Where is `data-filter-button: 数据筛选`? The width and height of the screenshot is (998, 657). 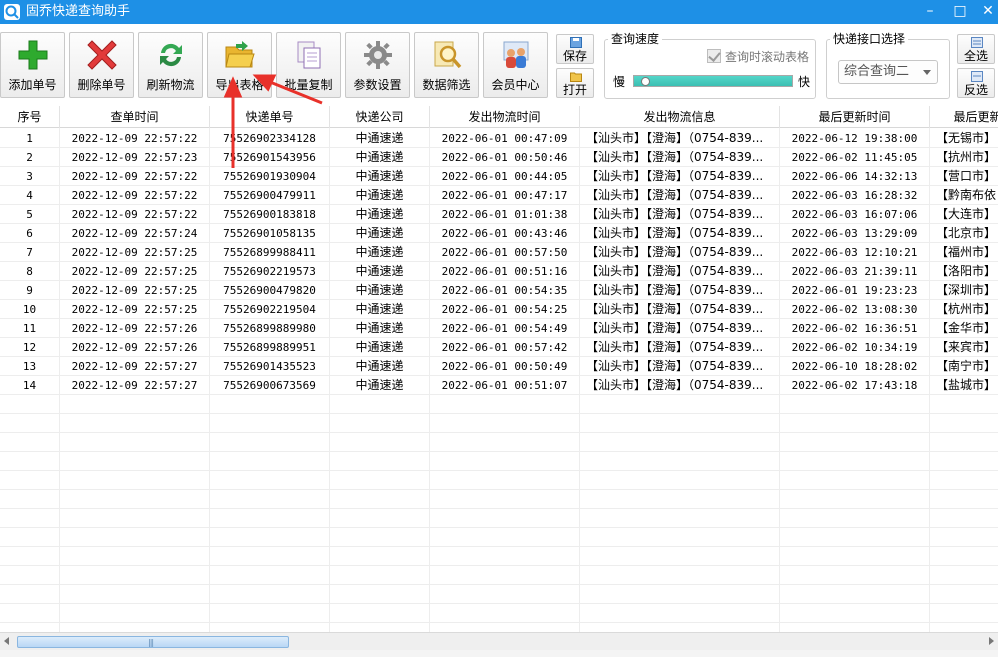
data-filter-button: 数据筛选 is located at coordinates (446, 65).